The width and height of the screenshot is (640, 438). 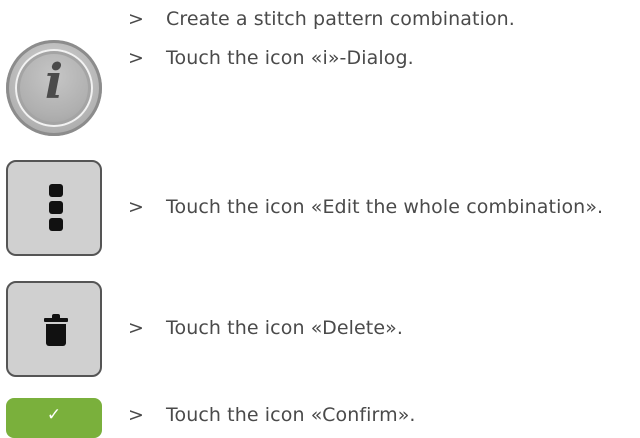 I want to click on step-text: Touch the icon «Delete»., so click(x=285, y=328).